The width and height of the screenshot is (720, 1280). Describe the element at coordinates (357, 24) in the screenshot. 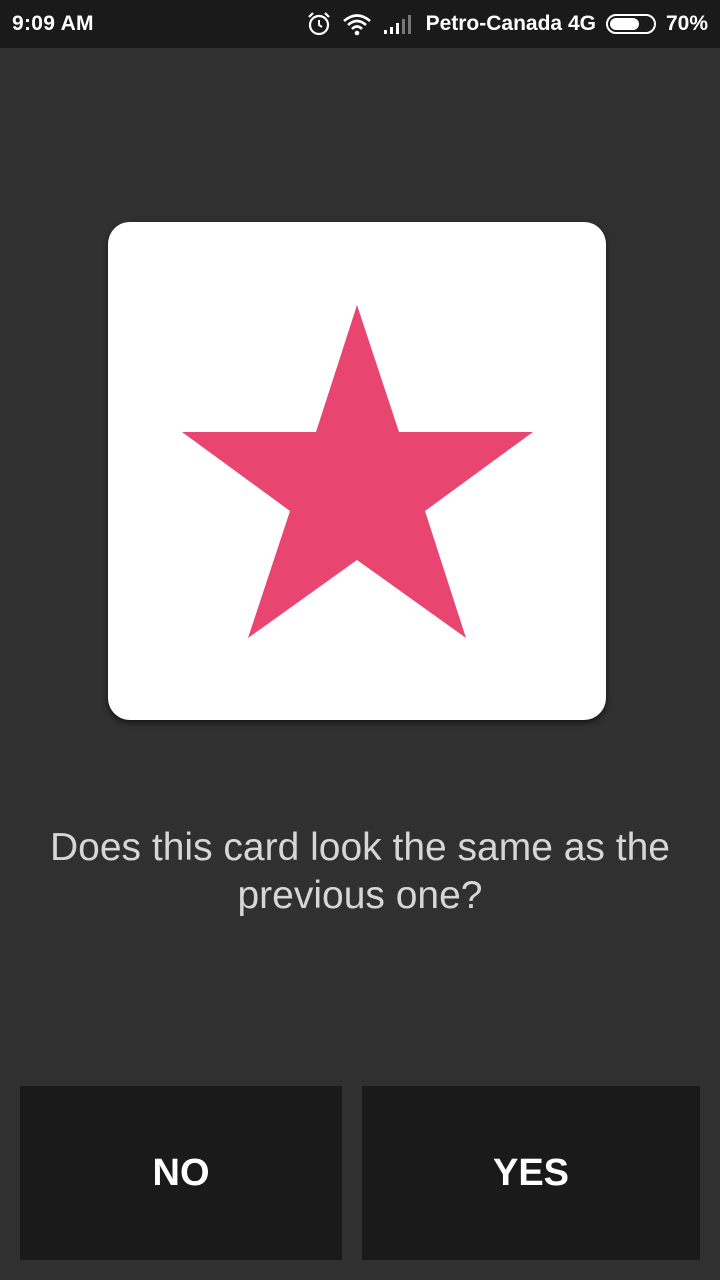

I see `wifi-icon` at that location.